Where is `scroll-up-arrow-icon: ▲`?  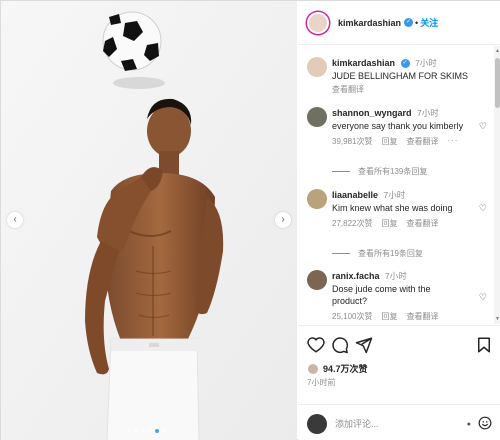 scroll-up-arrow-icon: ▲ is located at coordinates (497, 51).